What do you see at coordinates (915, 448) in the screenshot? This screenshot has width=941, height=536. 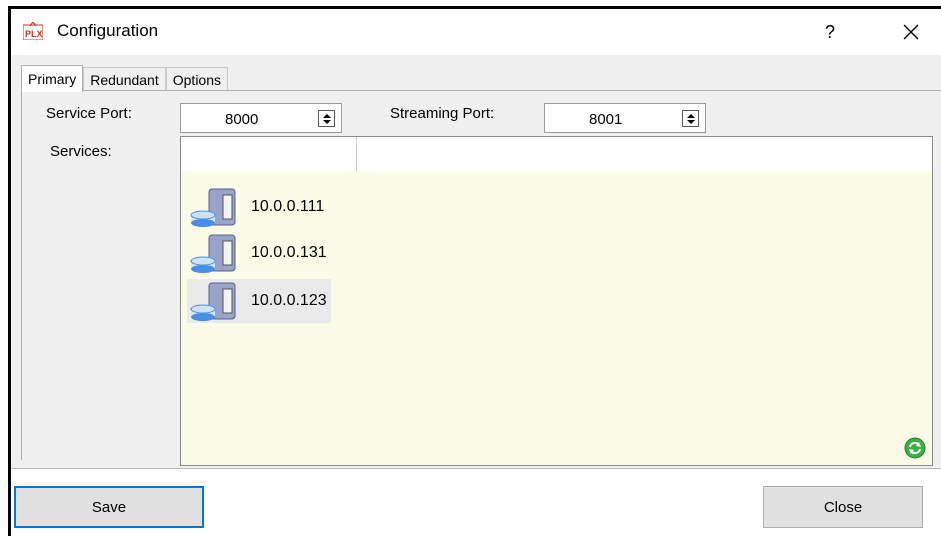 I see `refresh-icon` at bounding box center [915, 448].